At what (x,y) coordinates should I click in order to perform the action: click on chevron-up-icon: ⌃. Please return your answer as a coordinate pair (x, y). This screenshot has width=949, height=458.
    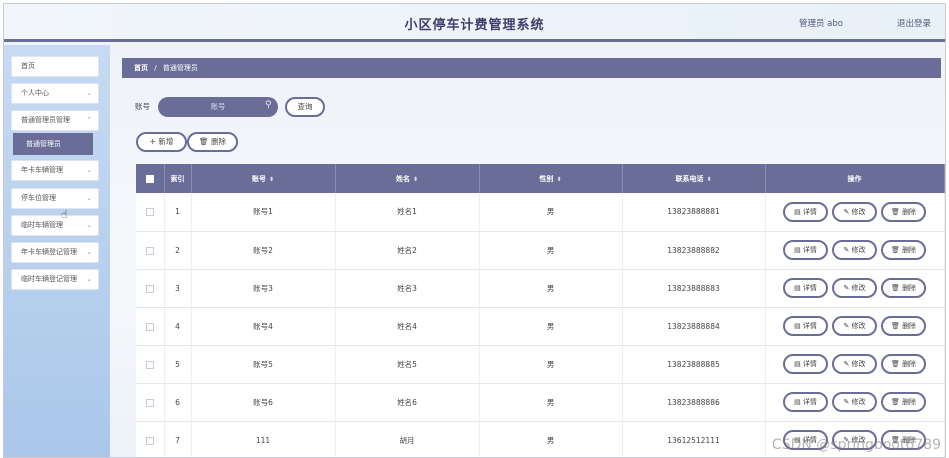
    Looking at the image, I should click on (89, 120).